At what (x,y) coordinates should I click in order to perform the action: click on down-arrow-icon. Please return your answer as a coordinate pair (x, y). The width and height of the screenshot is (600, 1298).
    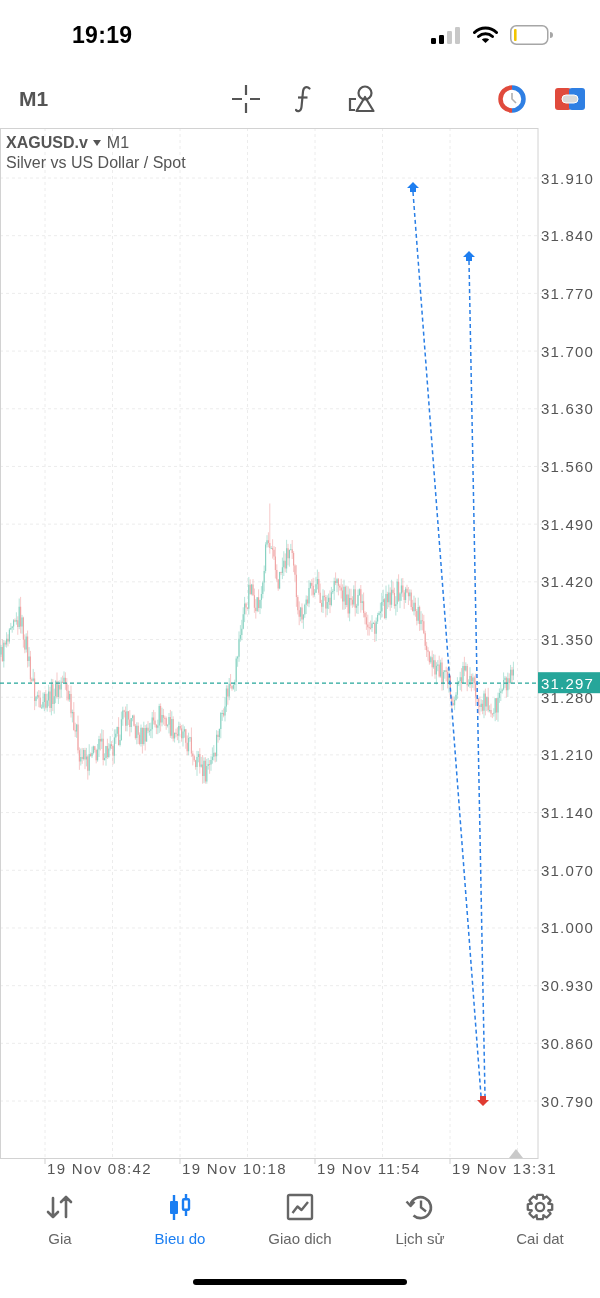
    Looking at the image, I should click on (483, 1101).